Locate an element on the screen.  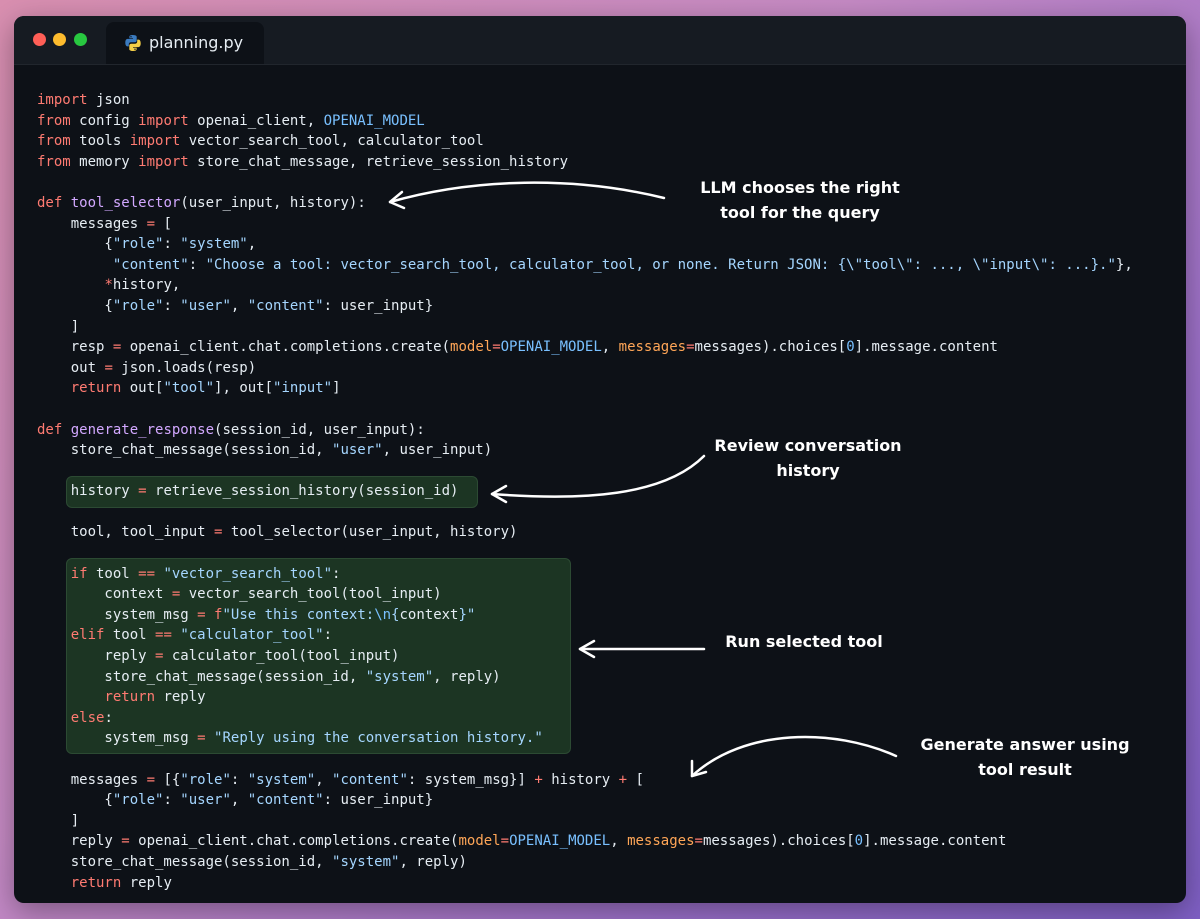
annotation-tool-line1: Run selected tool is located at coordinates (804, 641).